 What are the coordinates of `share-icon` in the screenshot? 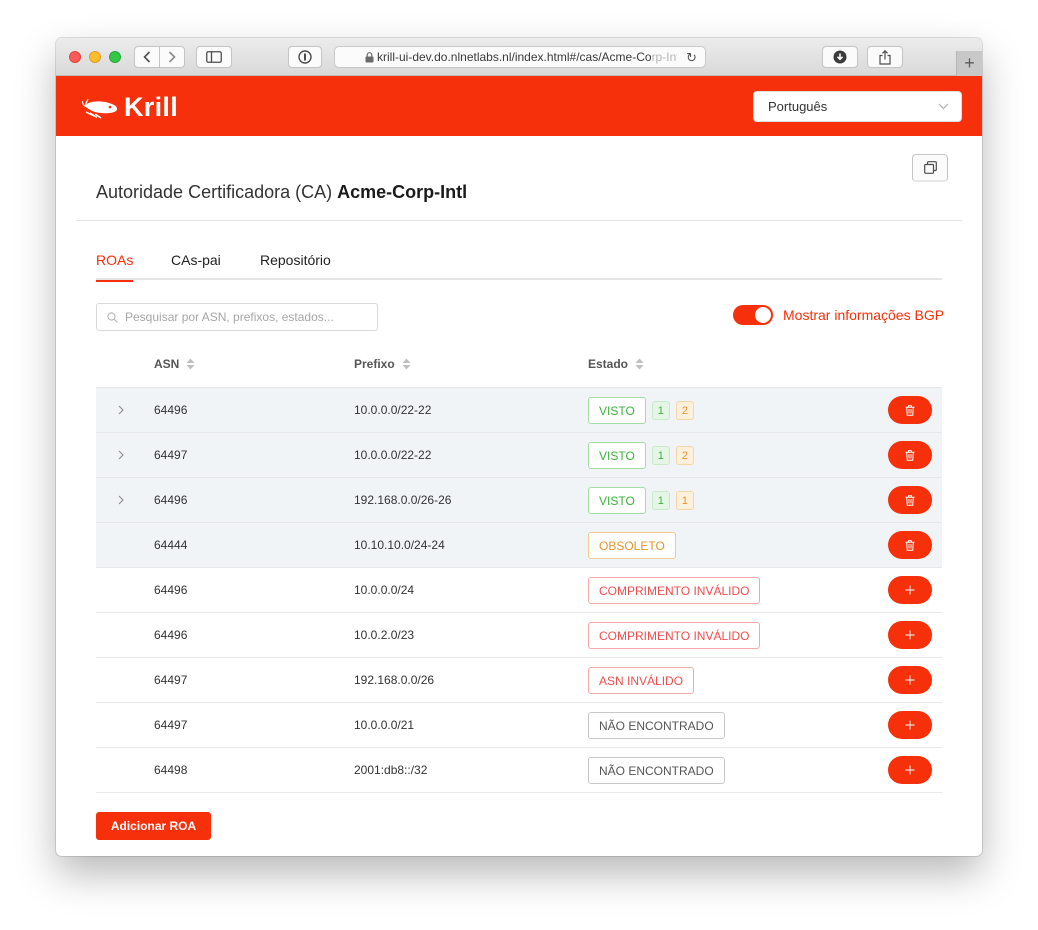 It's located at (885, 57).